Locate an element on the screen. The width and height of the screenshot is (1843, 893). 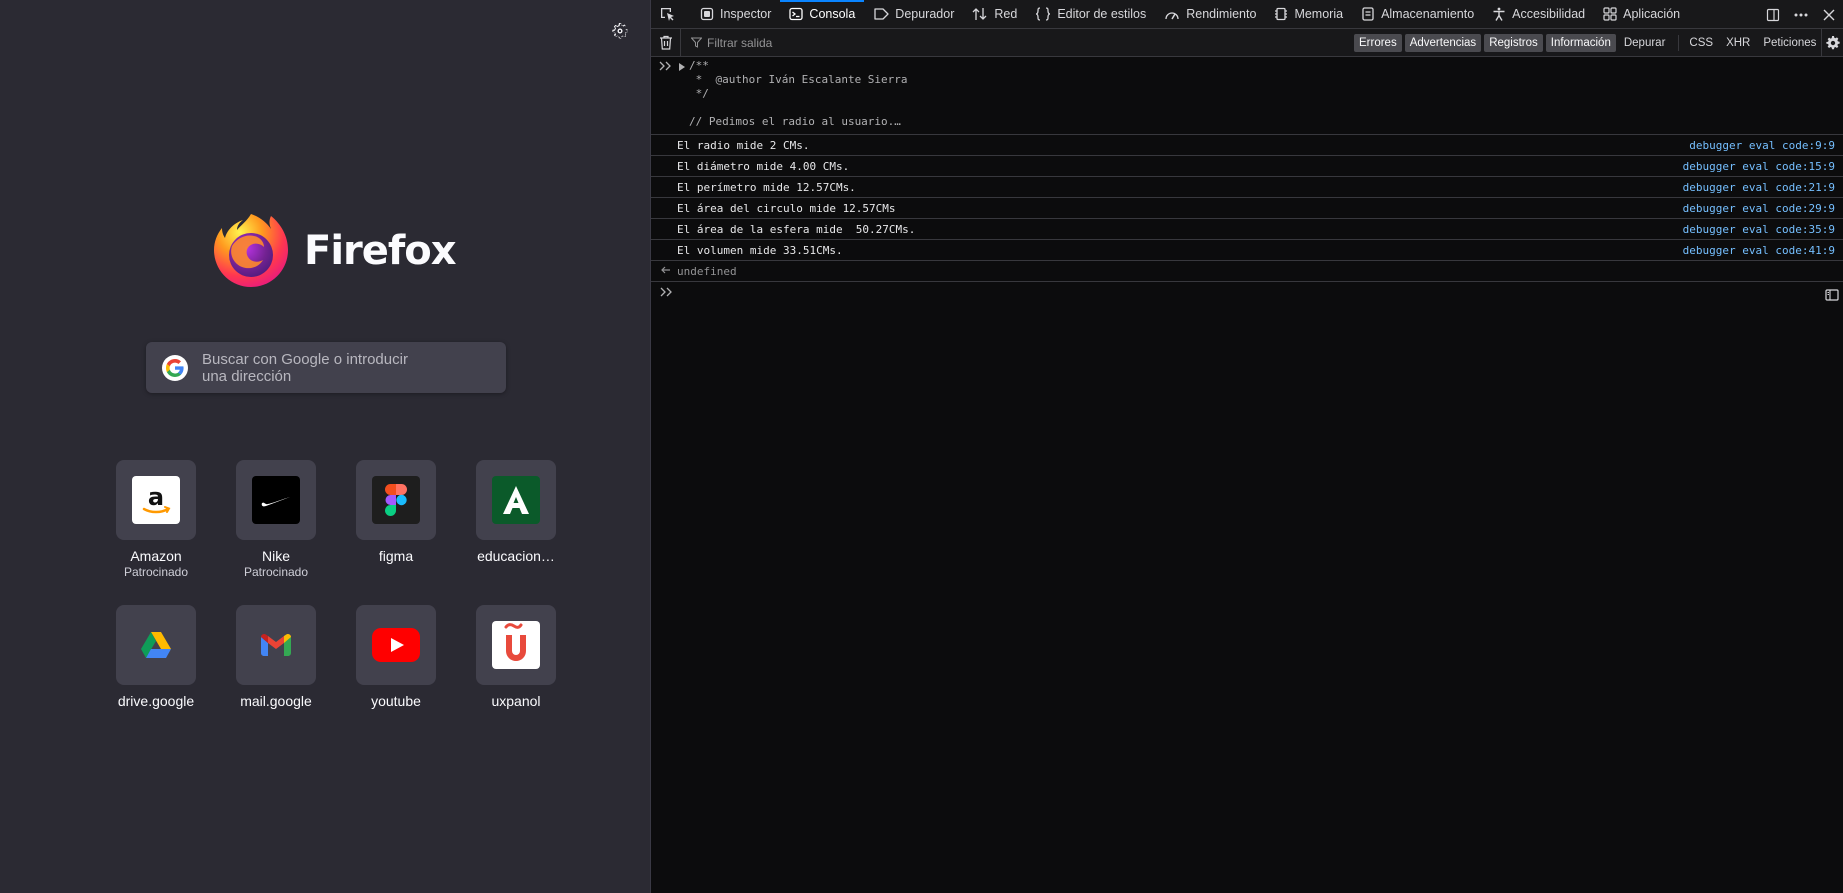
tab-label: Editor de estilos is located at coordinates (1102, 14).